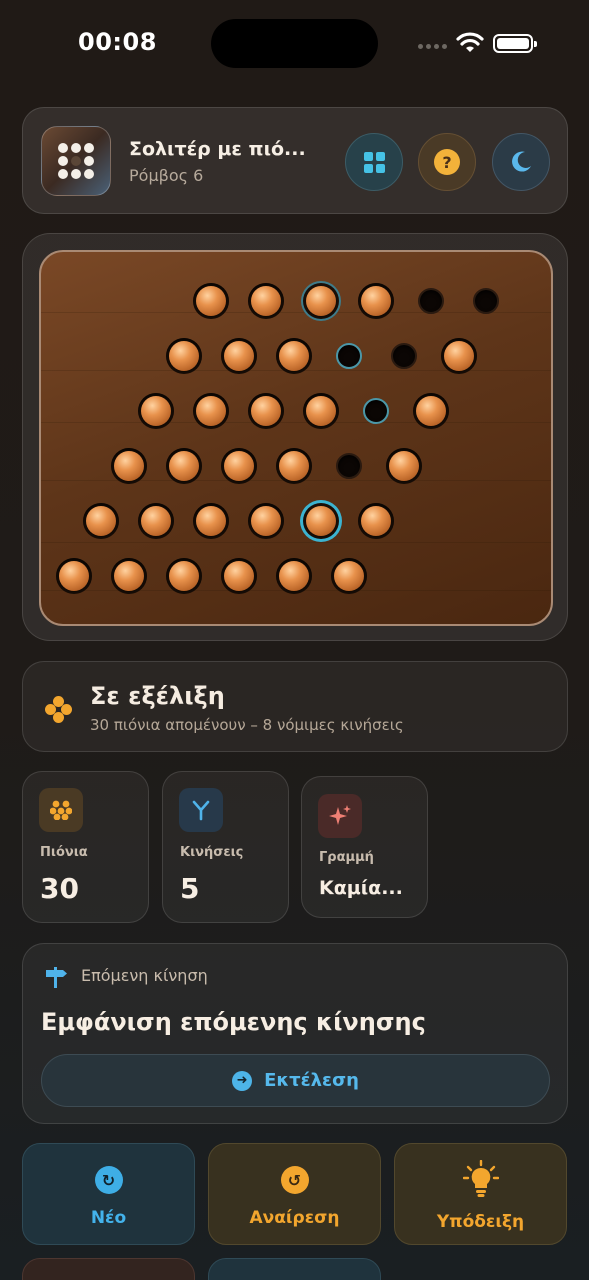 This screenshot has height=1280, width=589. I want to click on stat-label: Πιόνια, so click(64, 852).